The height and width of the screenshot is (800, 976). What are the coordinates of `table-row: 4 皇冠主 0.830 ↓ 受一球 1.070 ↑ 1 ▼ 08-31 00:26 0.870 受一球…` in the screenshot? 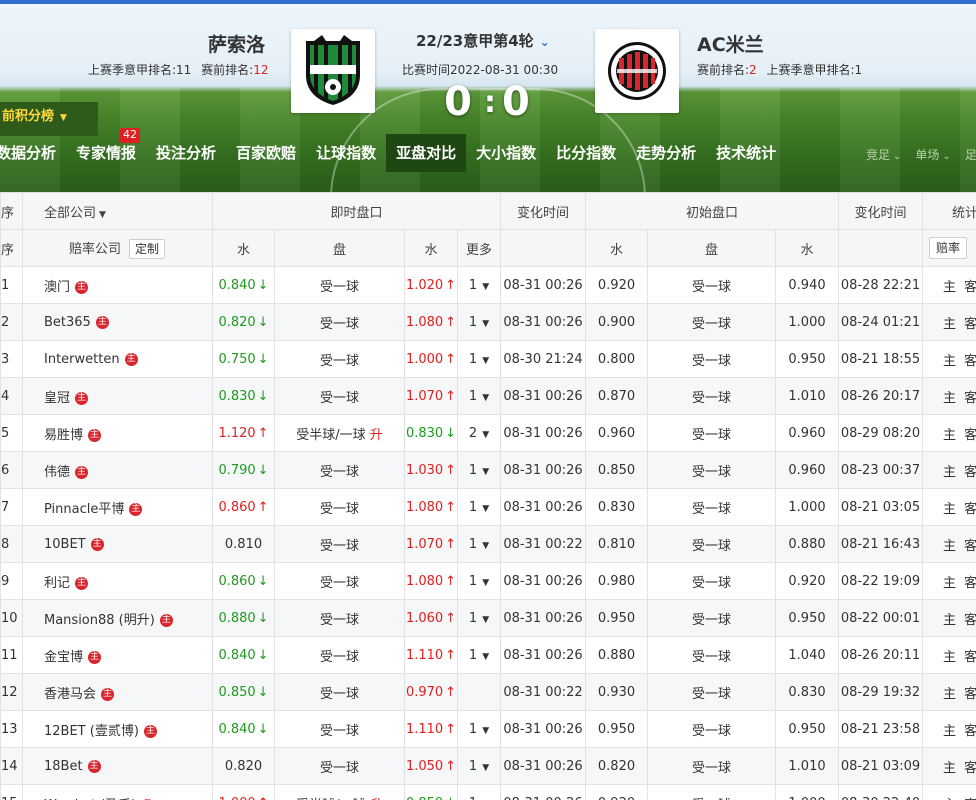 It's located at (488, 396).